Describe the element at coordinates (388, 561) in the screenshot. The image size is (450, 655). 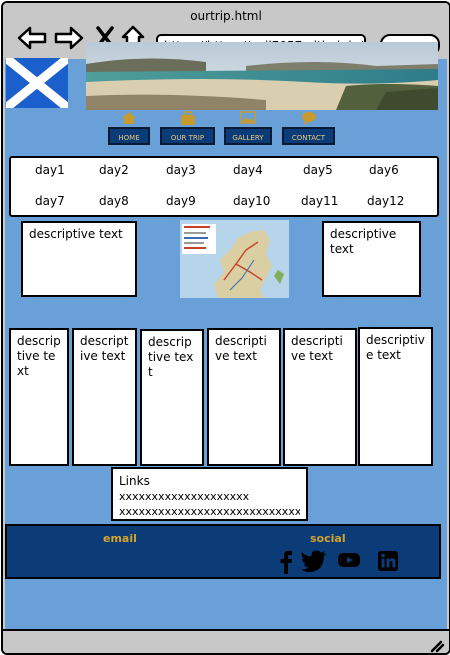
I see `linkedin-icon` at that location.